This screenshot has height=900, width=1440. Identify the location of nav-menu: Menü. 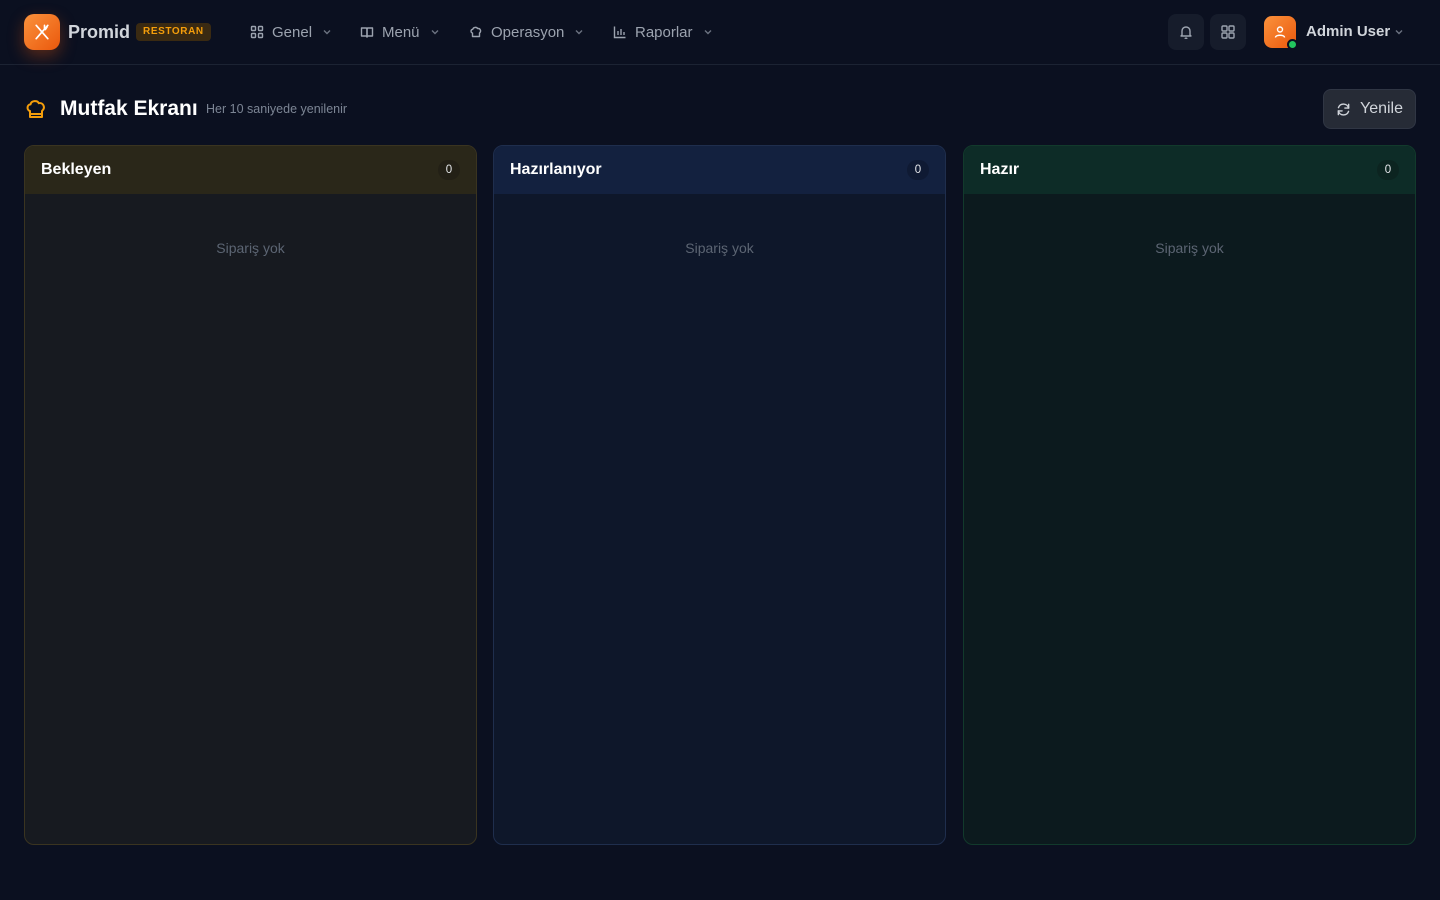
(400, 32).